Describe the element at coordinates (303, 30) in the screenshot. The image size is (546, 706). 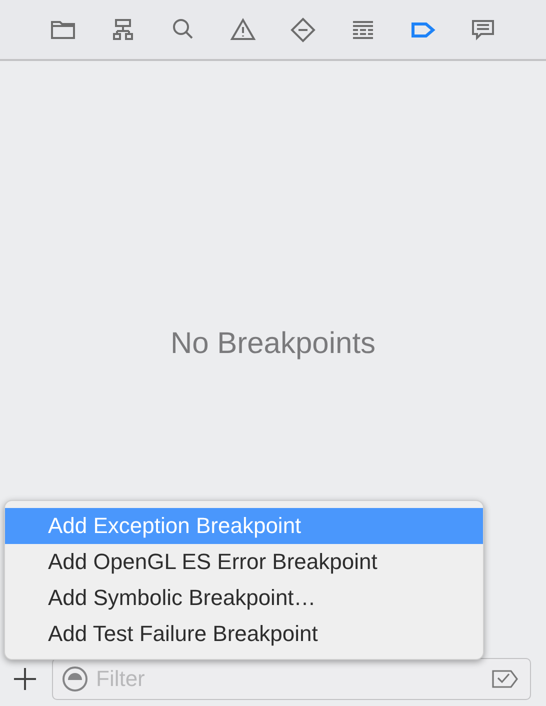
I see `diamond-tab` at that location.